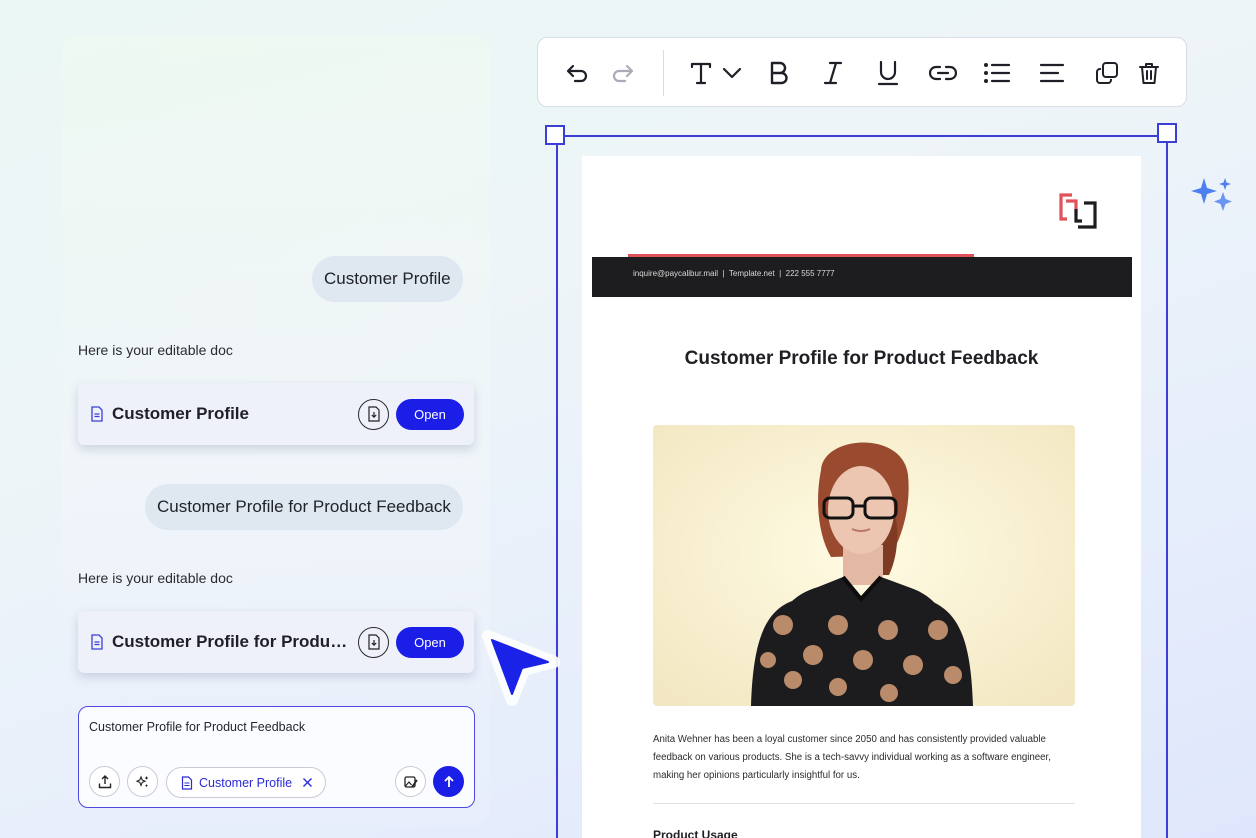  Describe the element at coordinates (521, 668) in the screenshot. I see `pointer-cursor-icon` at that location.